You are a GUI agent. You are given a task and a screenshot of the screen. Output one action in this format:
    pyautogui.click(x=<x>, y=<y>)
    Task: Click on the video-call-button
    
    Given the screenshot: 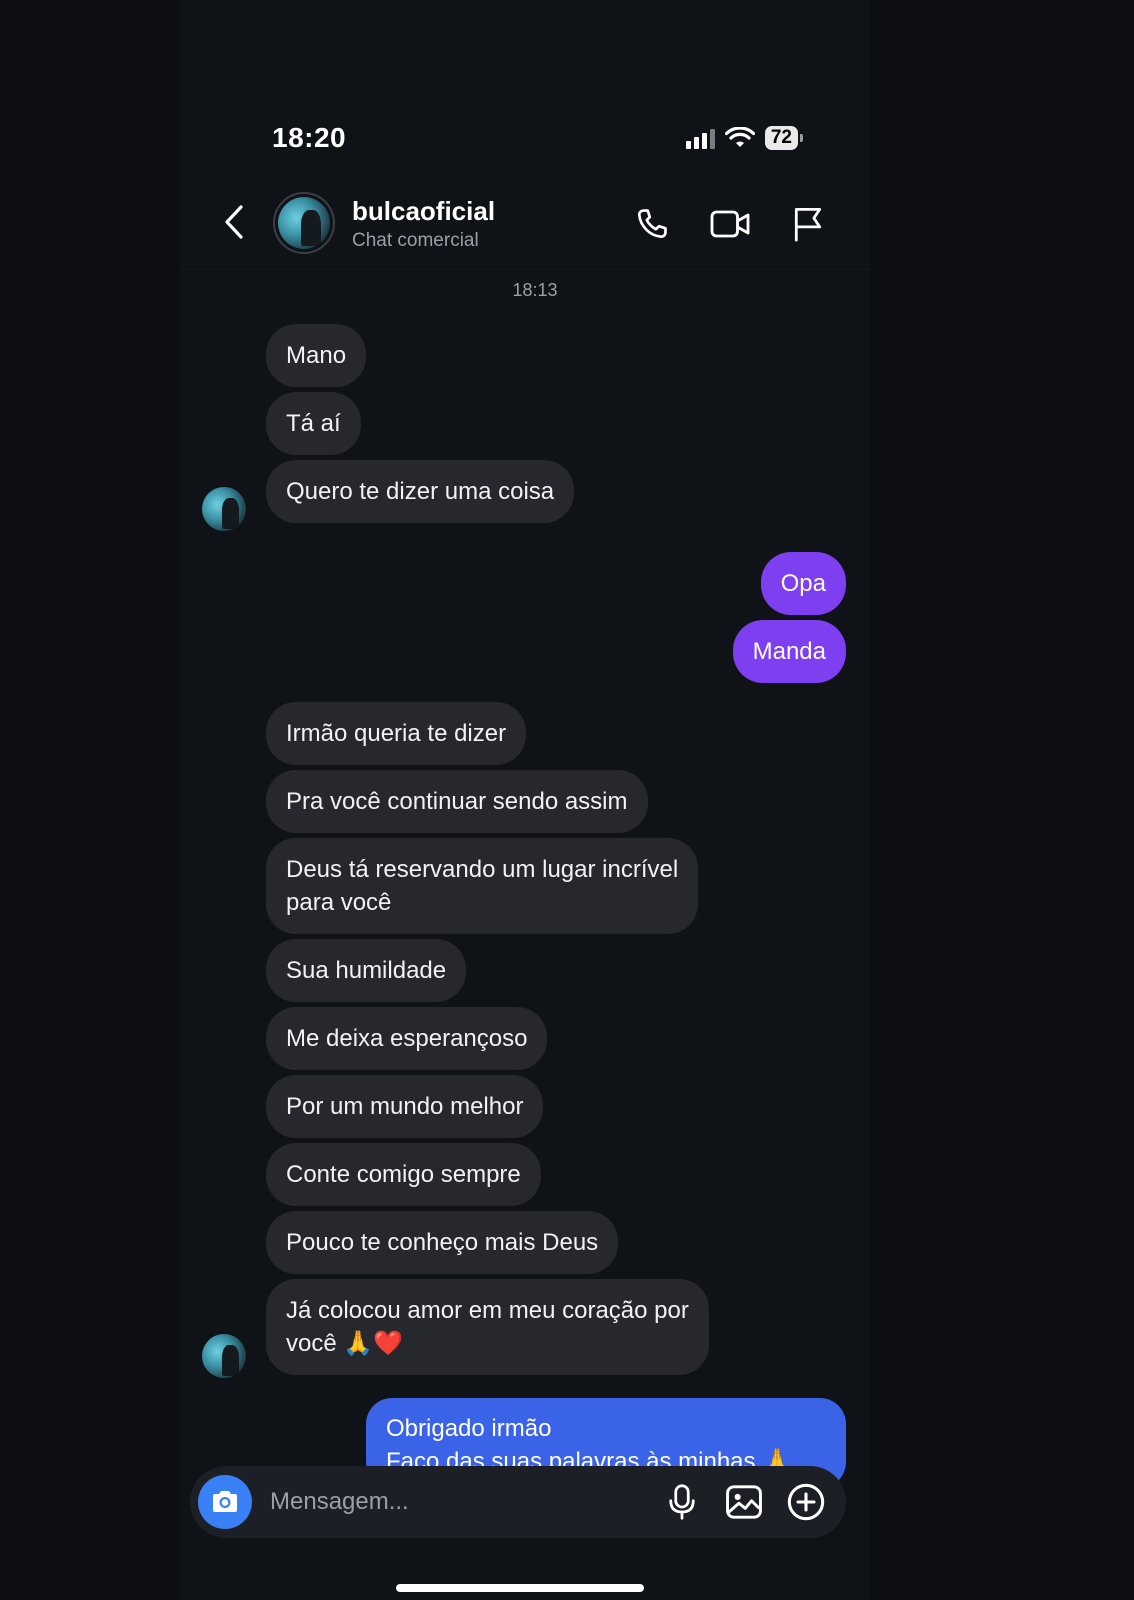 What is the action you would take?
    pyautogui.click(x=730, y=224)
    